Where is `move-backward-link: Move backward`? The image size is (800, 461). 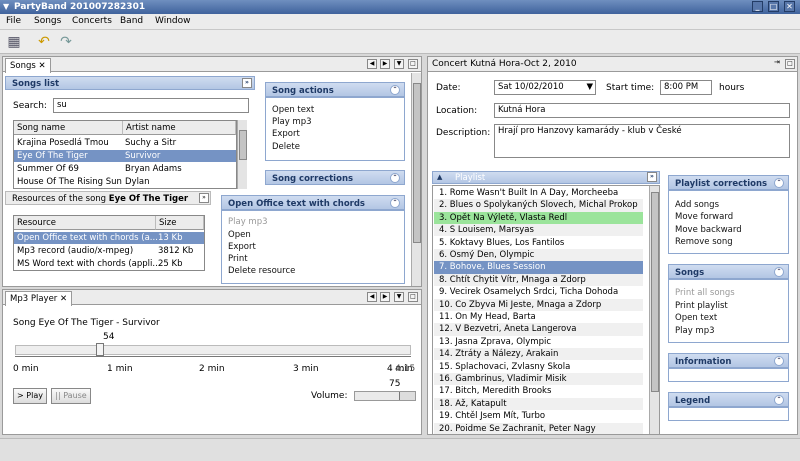 move-backward-link: Move backward is located at coordinates (708, 230).